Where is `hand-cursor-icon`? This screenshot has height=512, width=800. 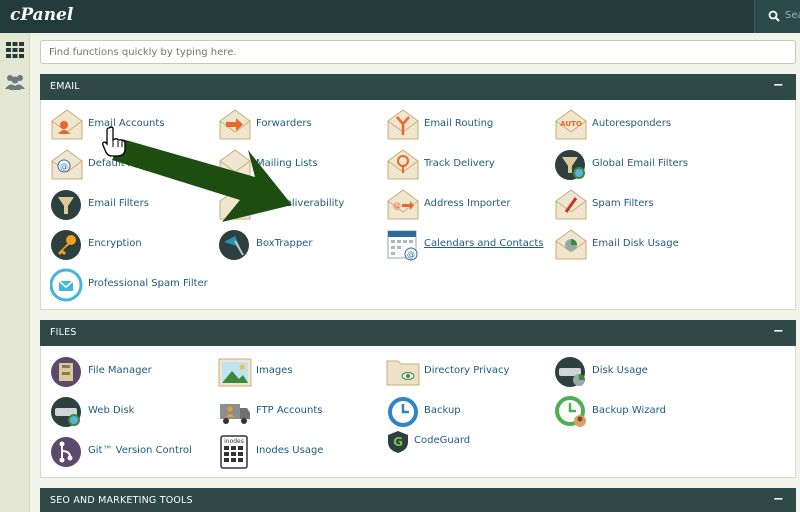 hand-cursor-icon is located at coordinates (114, 141).